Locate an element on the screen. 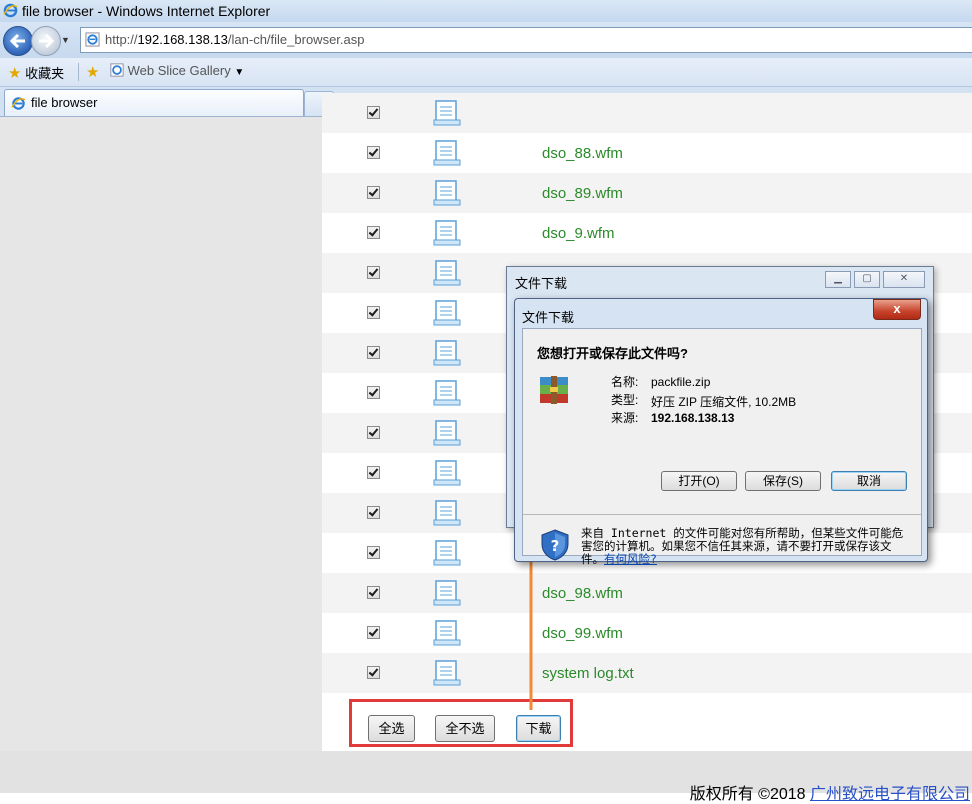 The height and width of the screenshot is (804, 972). file-row: dso_98.wfm is located at coordinates (647, 593).